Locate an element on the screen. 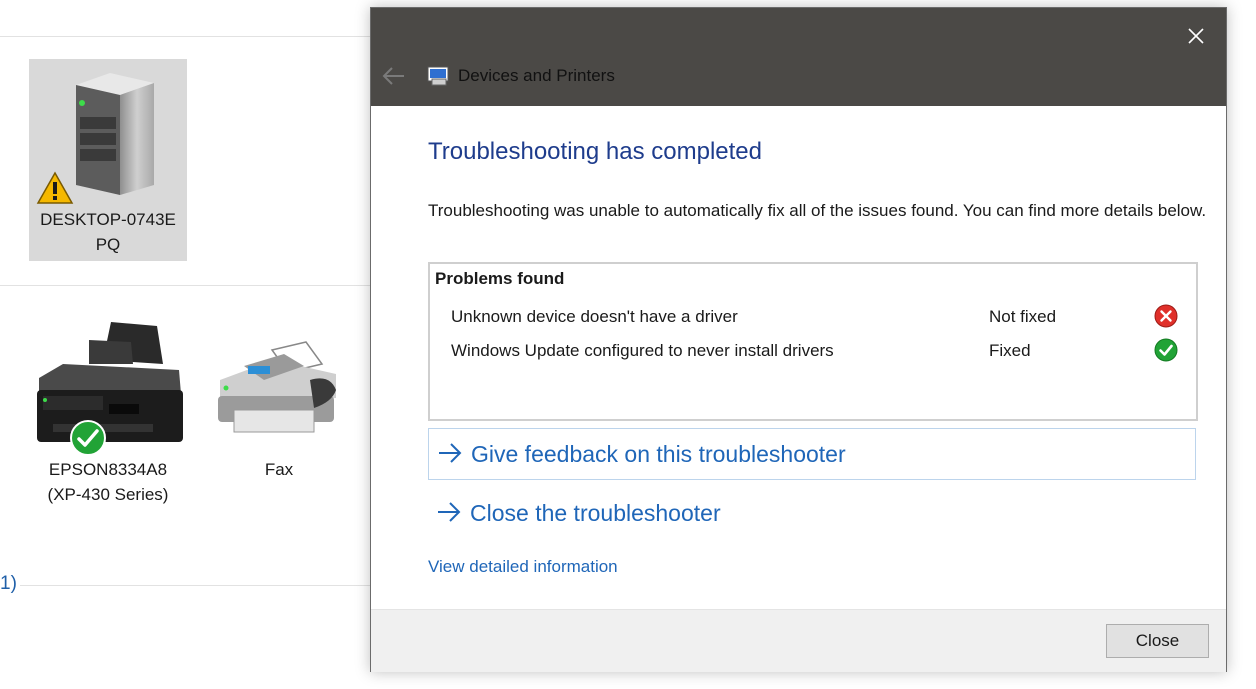 This screenshot has height=689, width=1256. view-detailed-information-link: View detailed information is located at coordinates (523, 567).